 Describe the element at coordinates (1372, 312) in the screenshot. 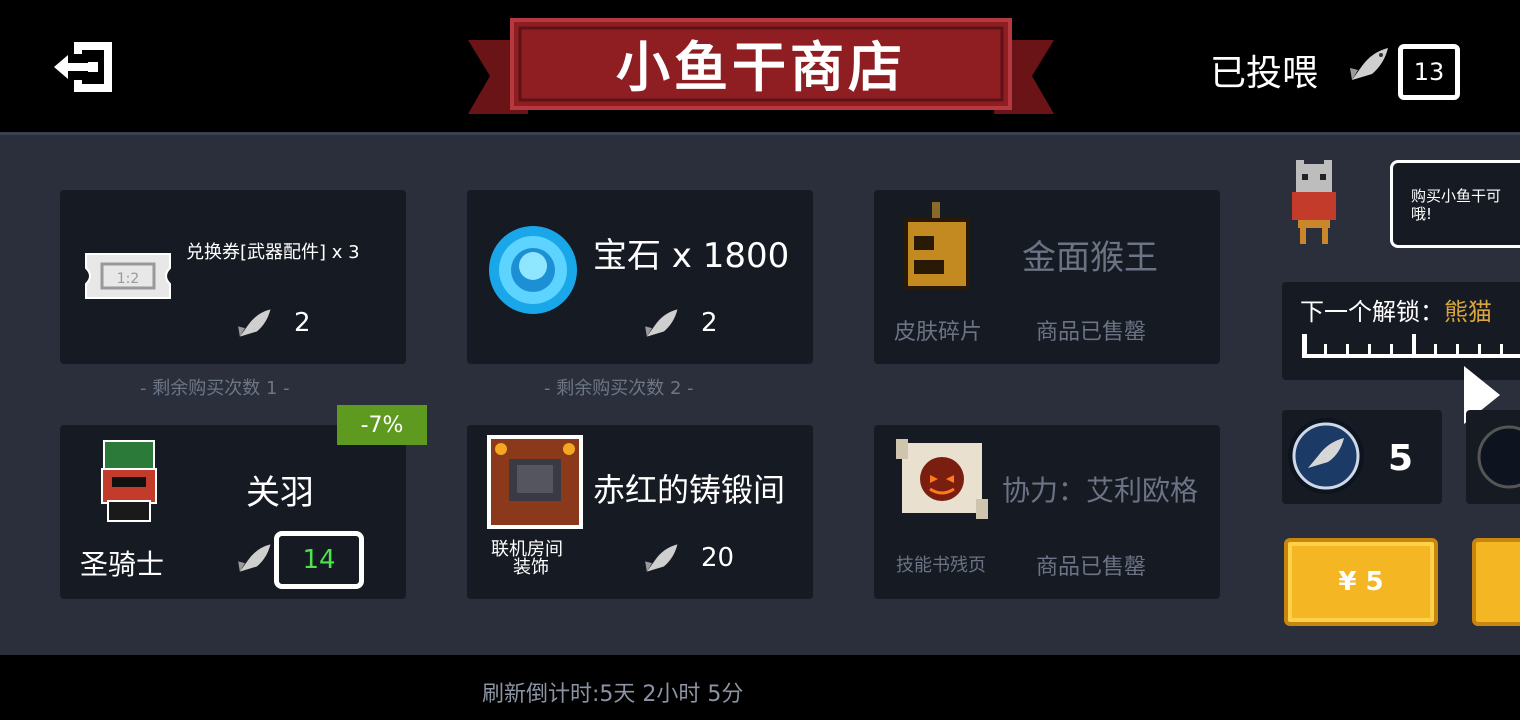

I see `next-unlock-prefix: 下一个解锁：` at that location.